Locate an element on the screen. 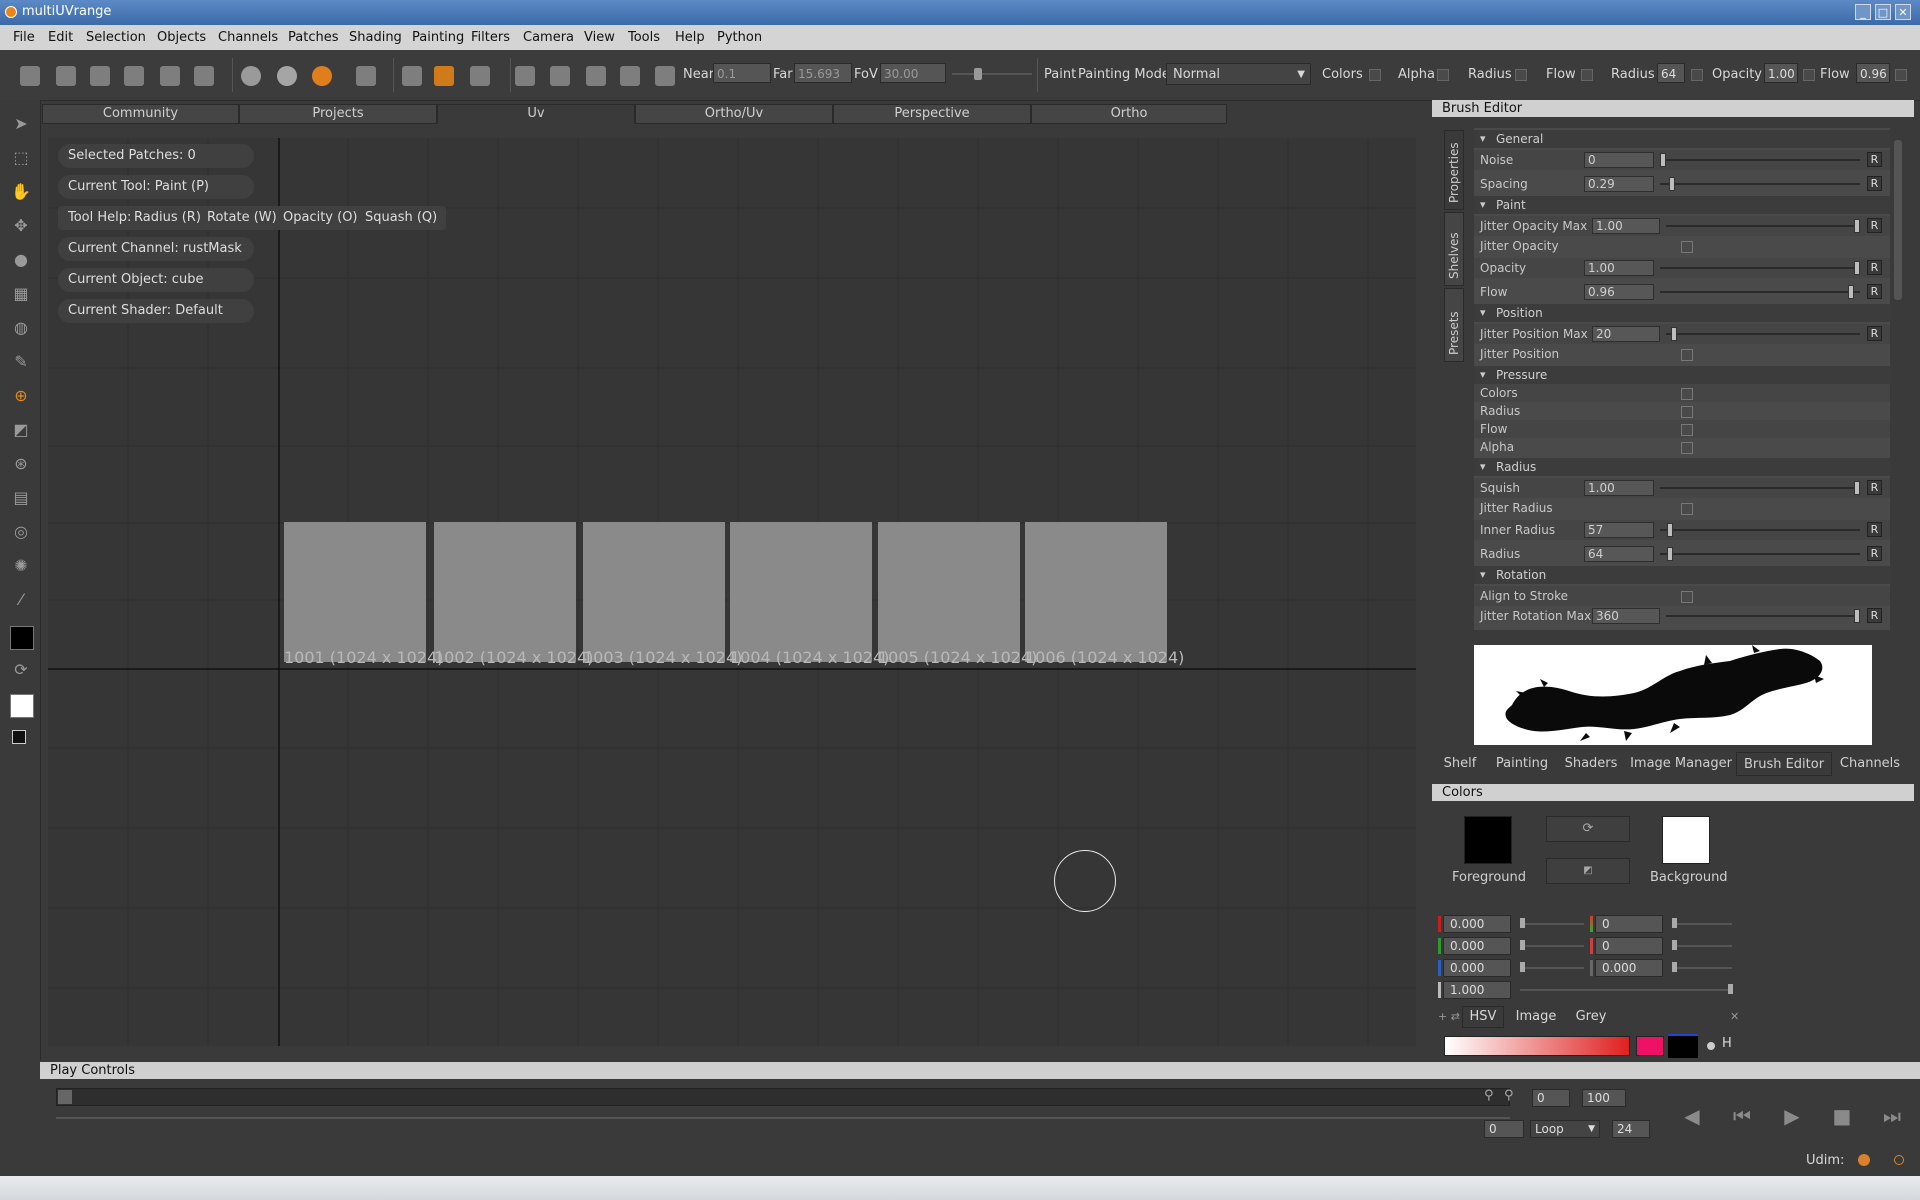 The width and height of the screenshot is (1920, 1200). save-icon is located at coordinates (100, 76).